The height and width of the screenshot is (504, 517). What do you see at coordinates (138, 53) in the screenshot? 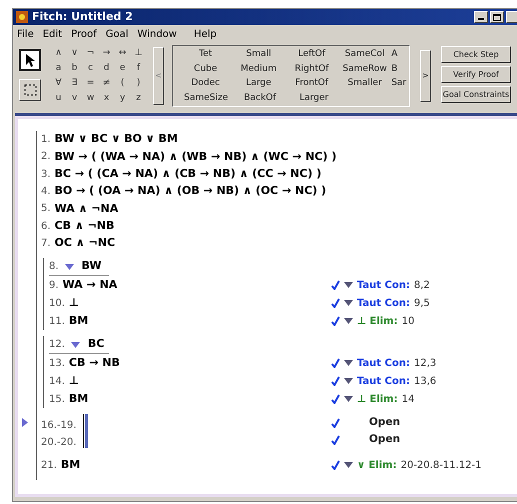
I see `symbol-key: ⊥` at bounding box center [138, 53].